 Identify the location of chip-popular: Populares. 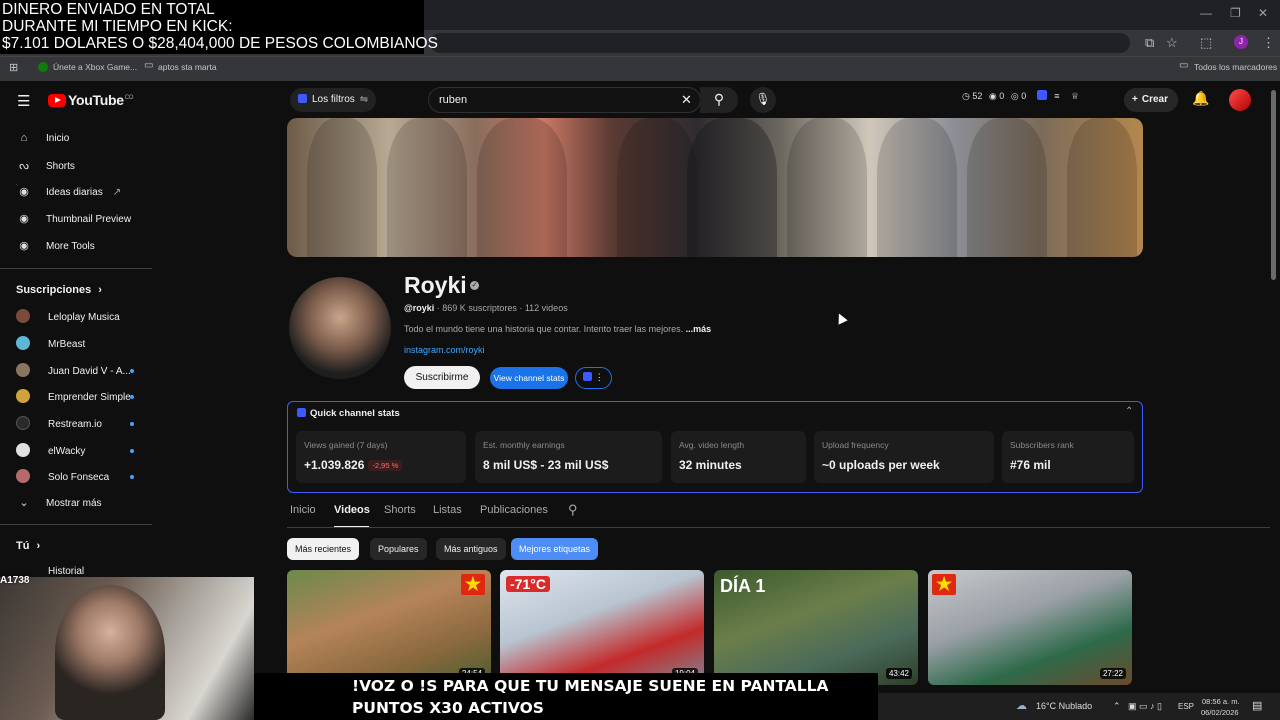
(398, 549).